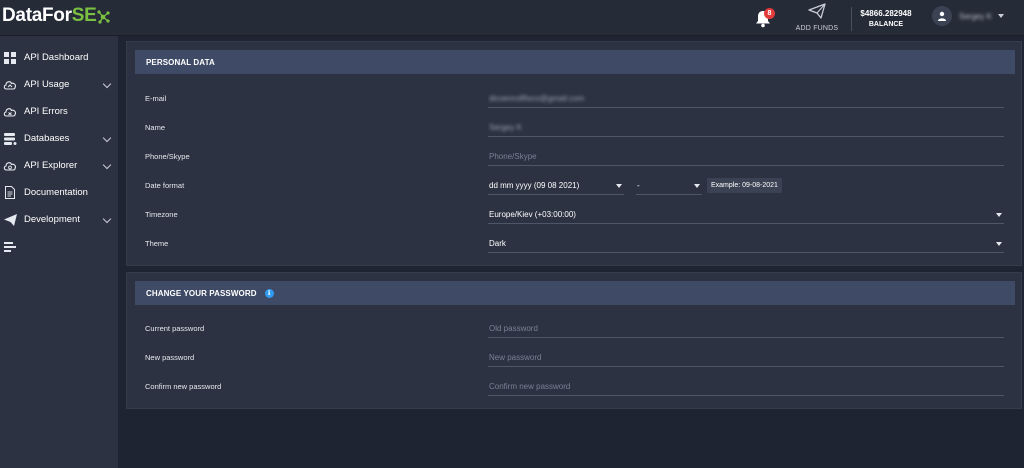 This screenshot has height=468, width=1024. I want to click on confirm-password-label: Confirm new password, so click(183, 386).